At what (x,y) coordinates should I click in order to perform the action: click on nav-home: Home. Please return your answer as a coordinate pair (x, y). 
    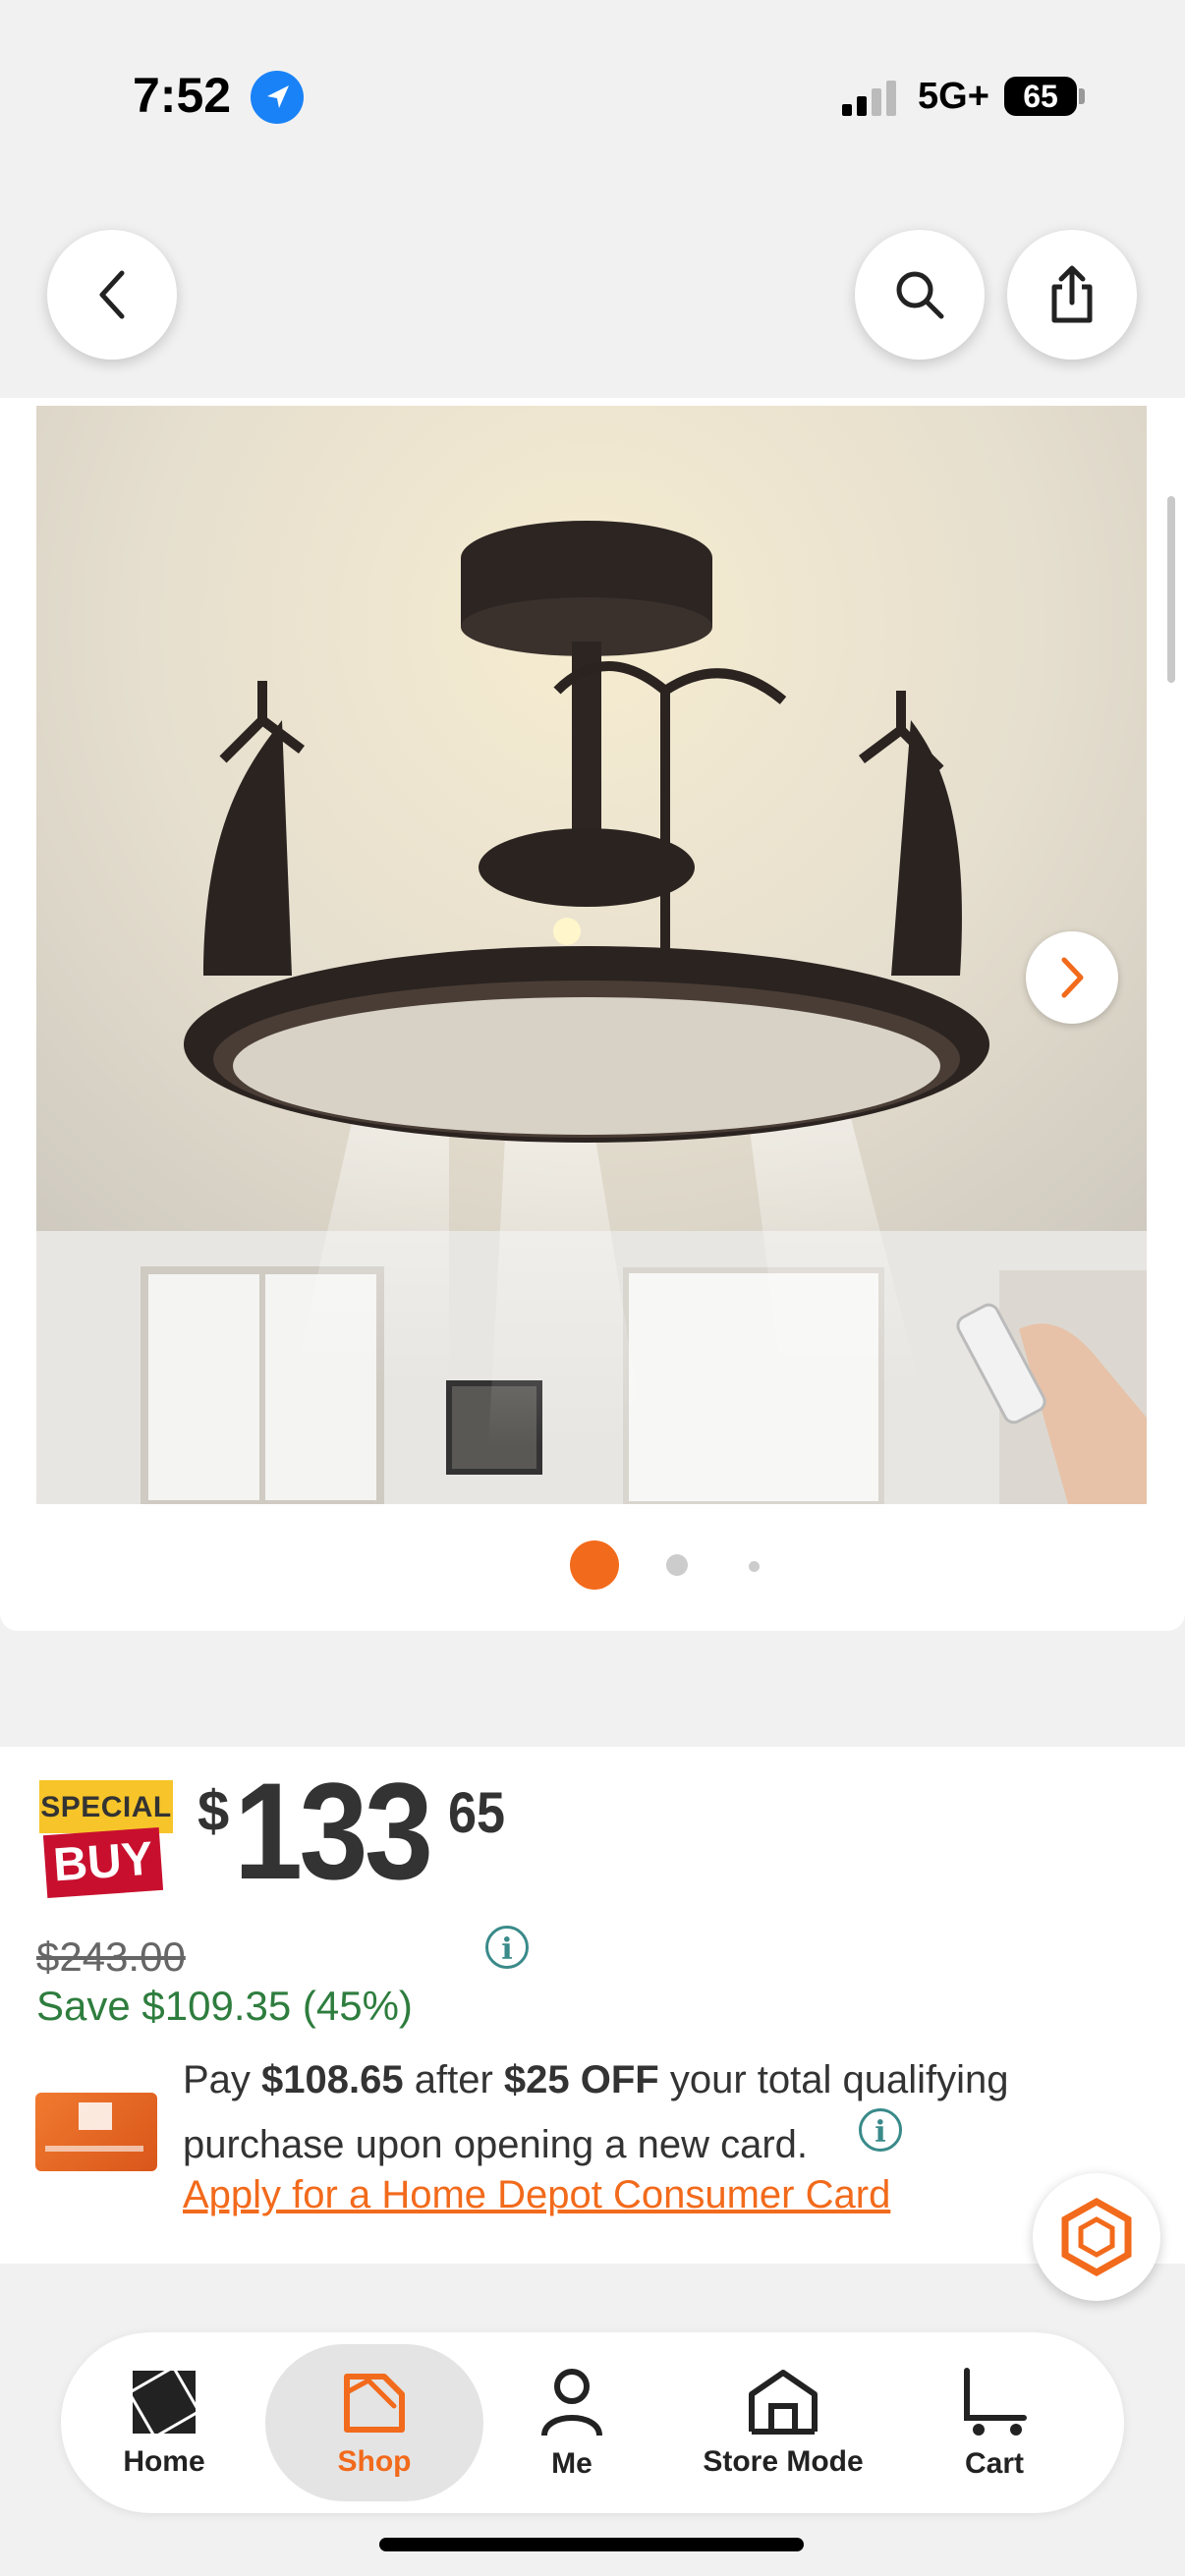
    Looking at the image, I should click on (165, 2422).